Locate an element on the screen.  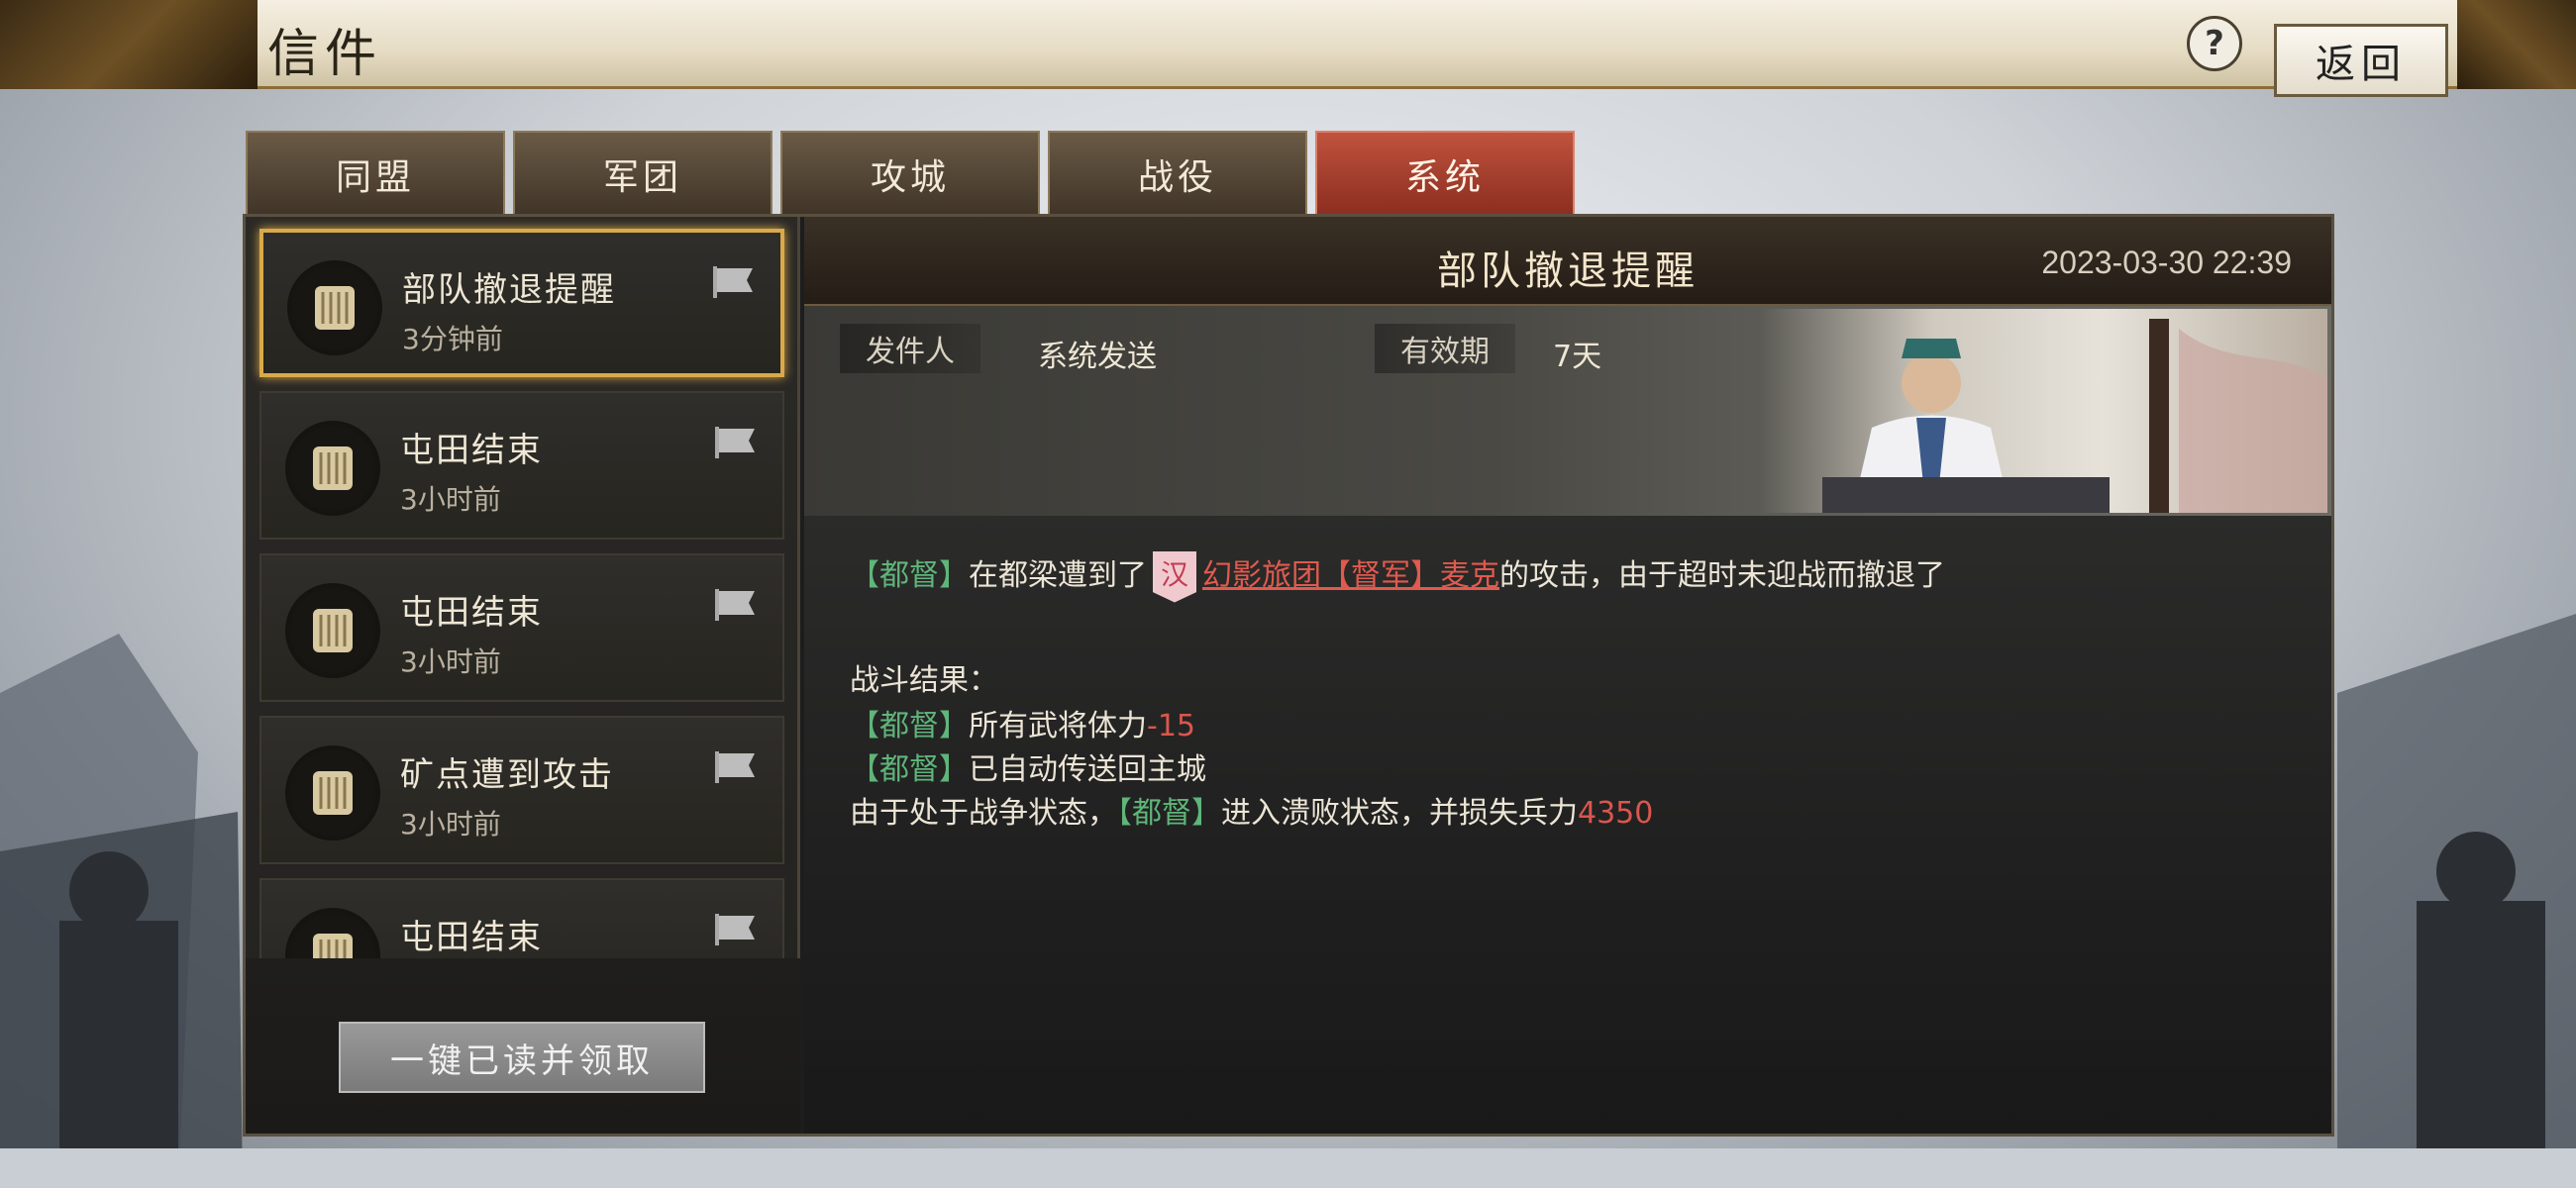
mail-line-5: 由于处于战争状态，【都督】进入溃败状态，并损失兵力4350 is located at coordinates (1251, 810).